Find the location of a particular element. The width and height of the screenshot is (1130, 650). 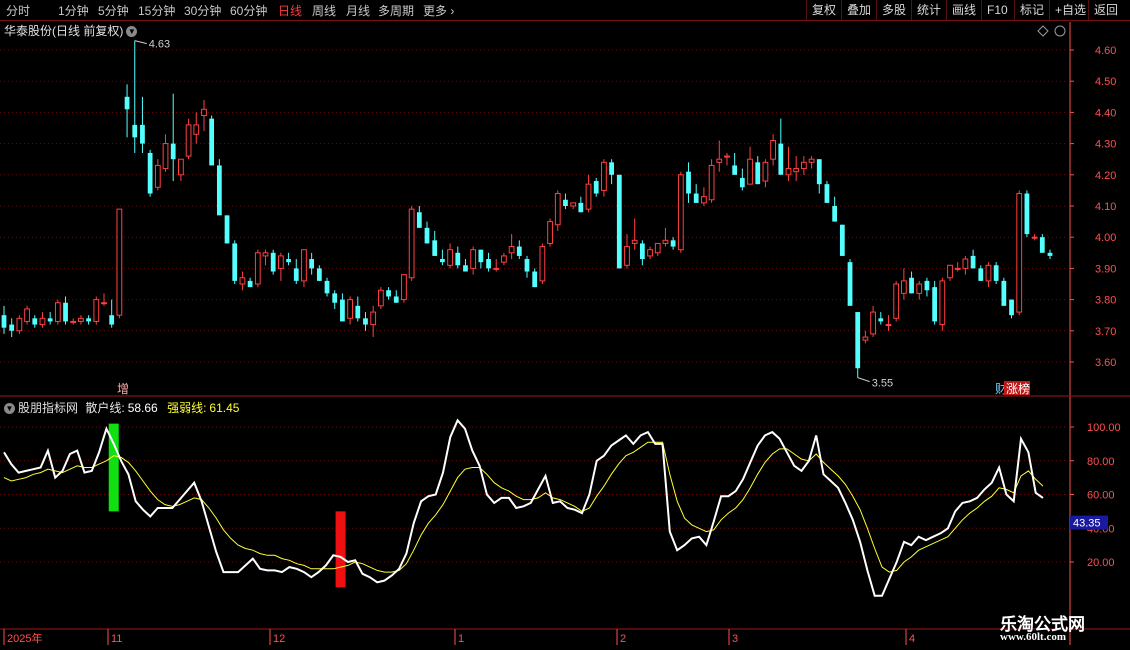

price-panel-title: 华泰股份(日线 前复权) ▼ is located at coordinates (71, 30).